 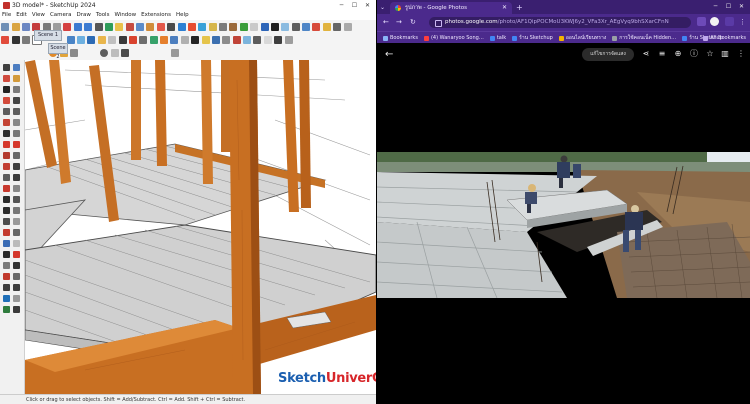 I want to click on followme-tool-icon, so click(x=16, y=133).